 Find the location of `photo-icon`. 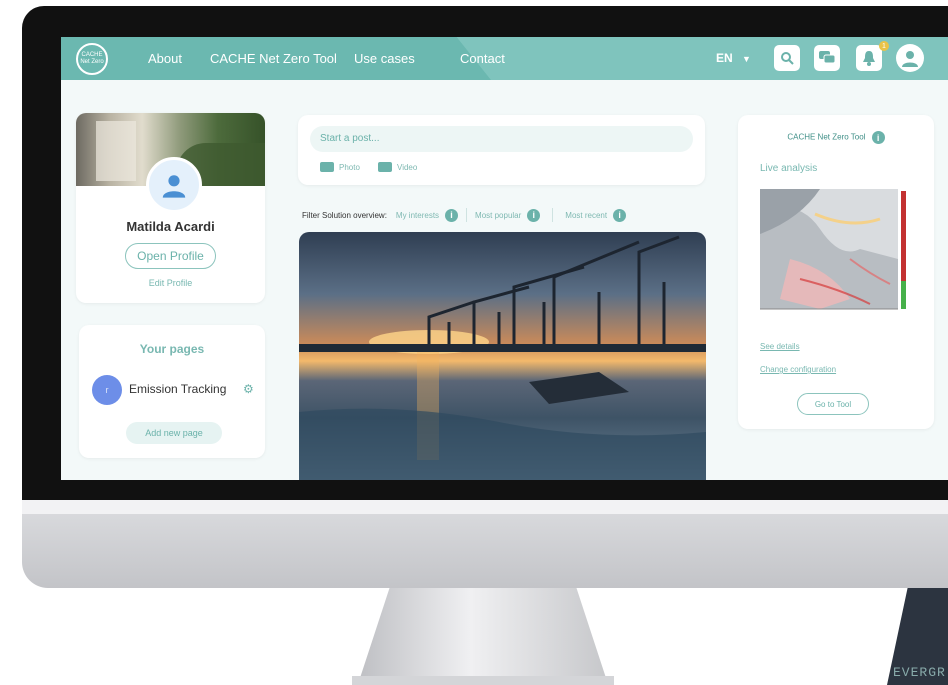

photo-icon is located at coordinates (327, 167).